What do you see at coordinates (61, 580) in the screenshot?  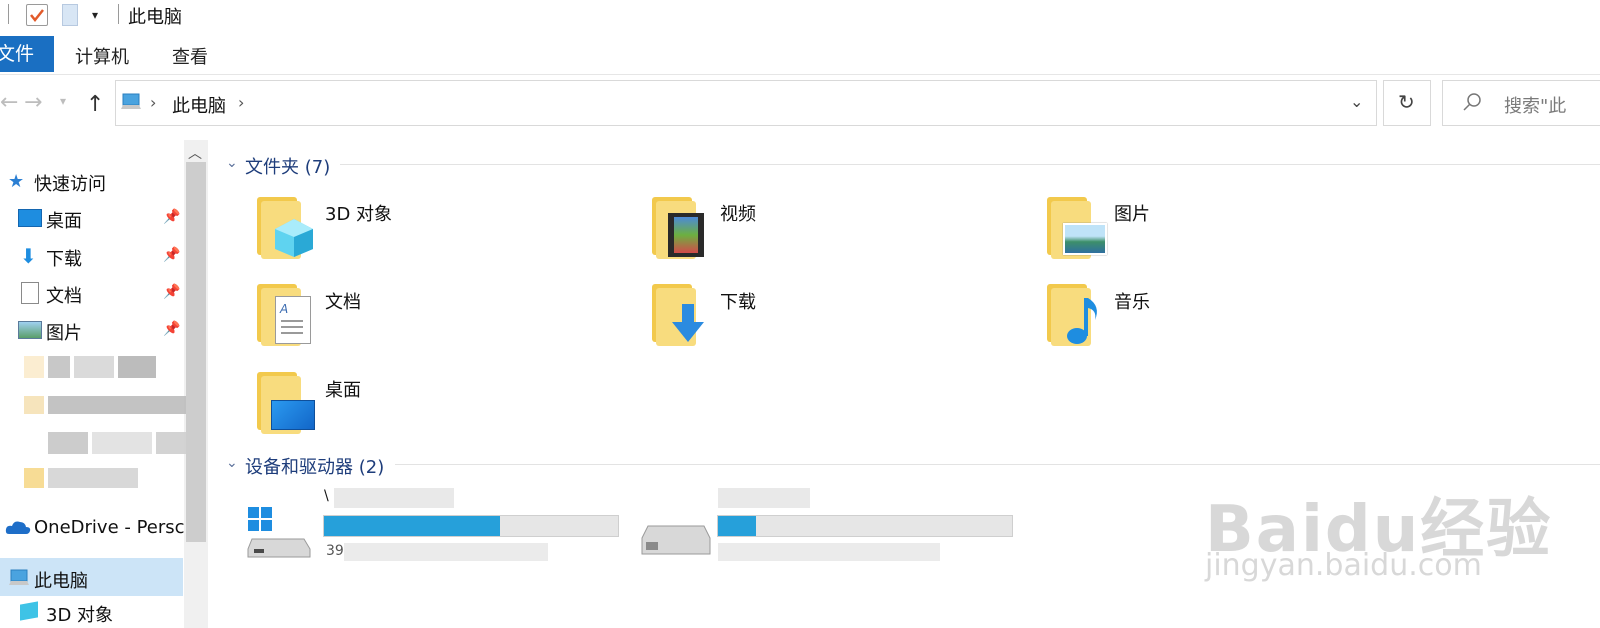 I see `nav-this-pc: 此电脑` at bounding box center [61, 580].